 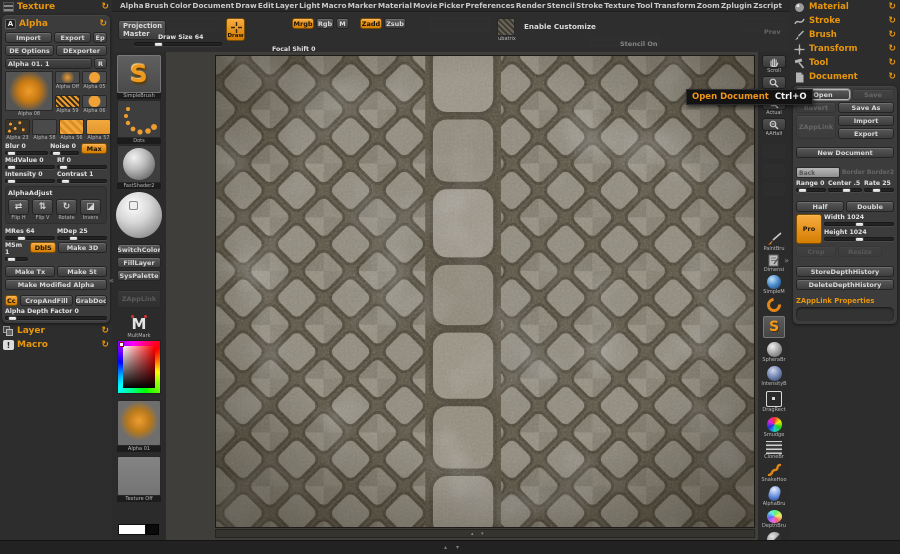 What do you see at coordinates (820, 206) in the screenshot?
I see `half-button: Half` at bounding box center [820, 206].